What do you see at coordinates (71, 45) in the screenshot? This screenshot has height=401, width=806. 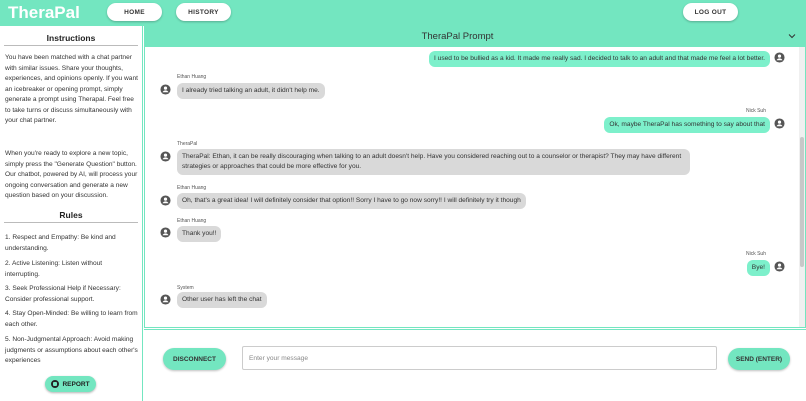 I see `instructions-divider` at bounding box center [71, 45].